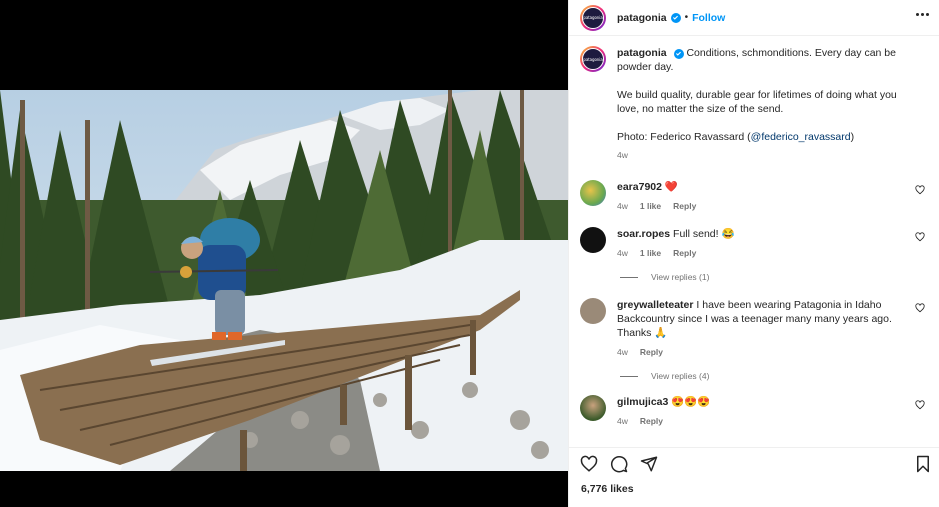 This screenshot has height=507, width=939. What do you see at coordinates (773, 277) in the screenshot?
I see `view-replies-button: View replies (1)` at bounding box center [773, 277].